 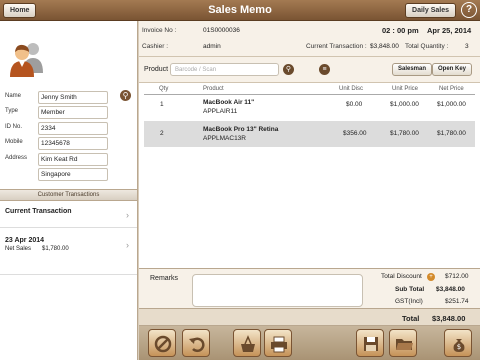 I want to click on print-icon, so click(x=278, y=343).